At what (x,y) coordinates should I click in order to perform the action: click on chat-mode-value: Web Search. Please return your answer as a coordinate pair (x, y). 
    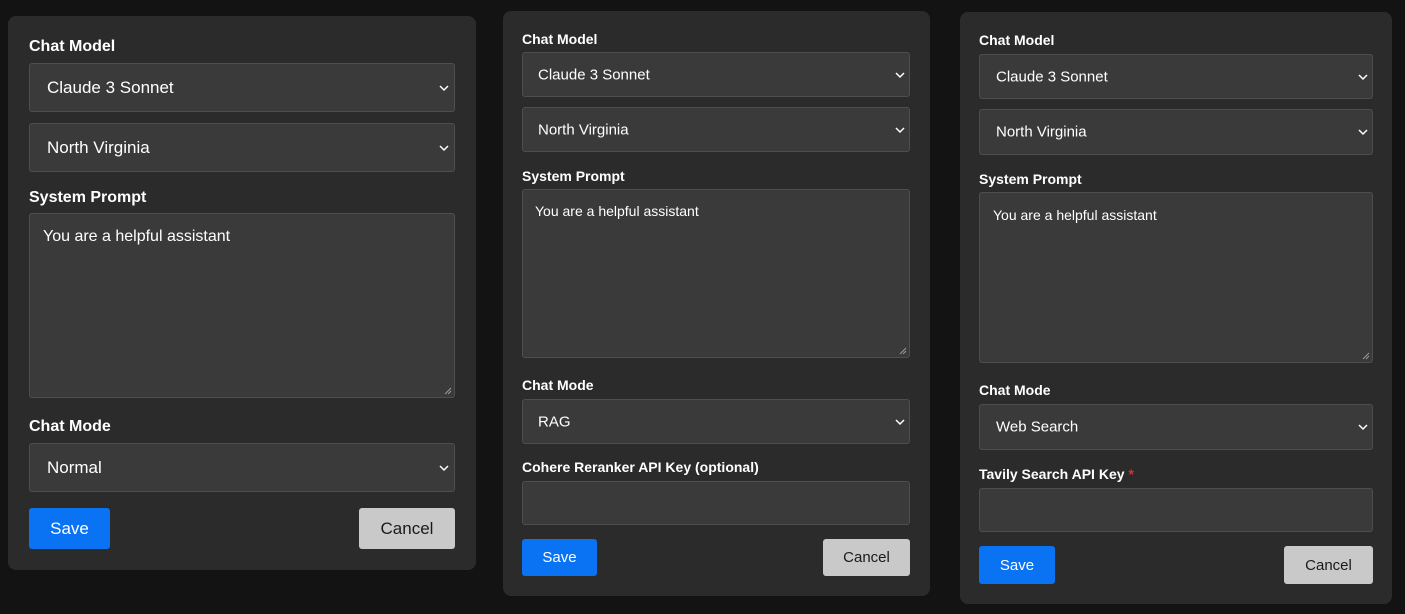
    Looking at the image, I should click on (1037, 427).